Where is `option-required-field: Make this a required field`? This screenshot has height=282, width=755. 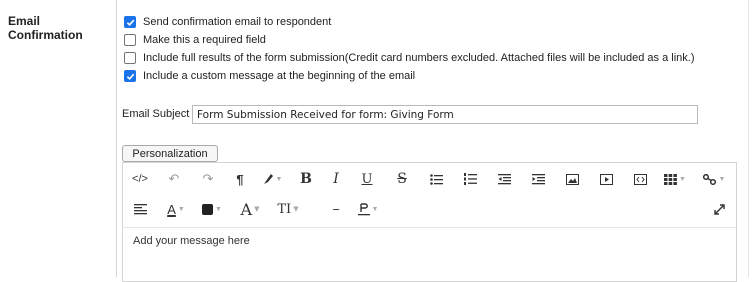
option-required-field: Make this a required field is located at coordinates (195, 40).